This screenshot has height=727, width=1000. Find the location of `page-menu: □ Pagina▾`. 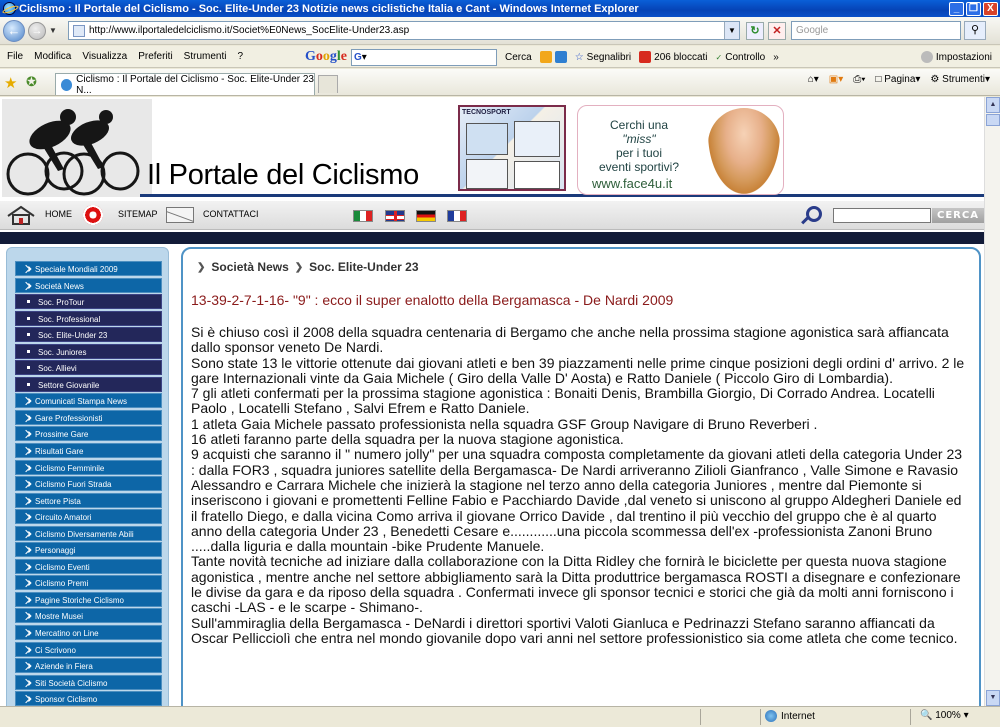

page-menu: □ Pagina▾ is located at coordinates (897, 79).